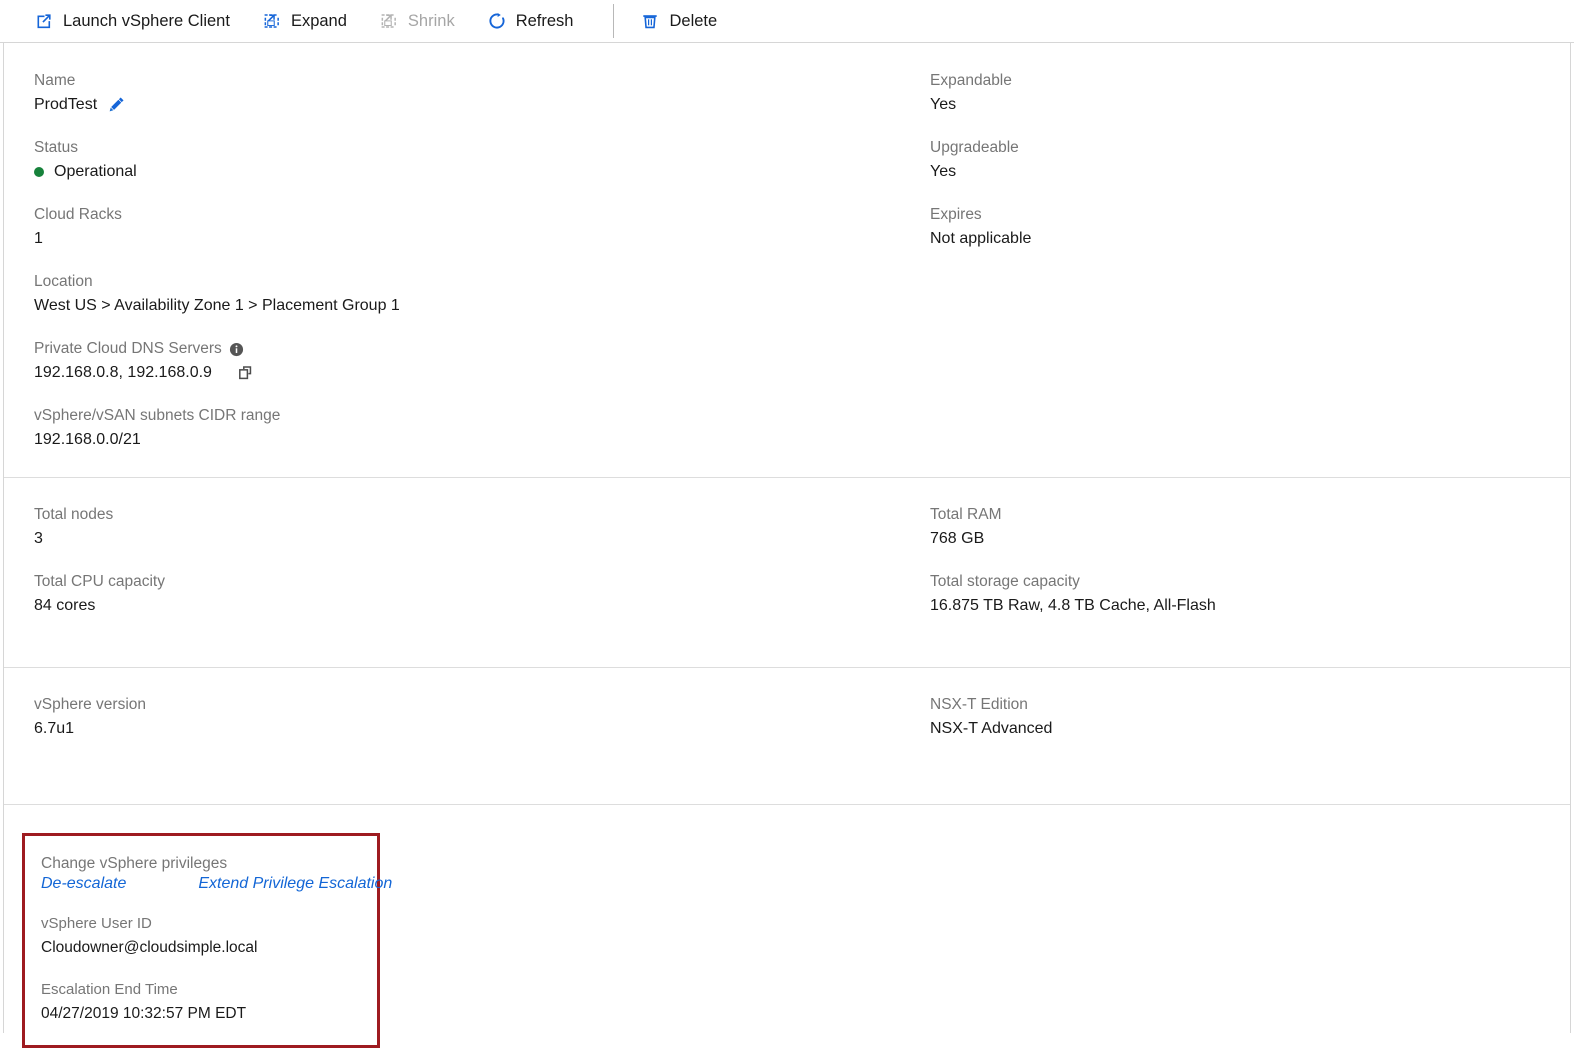 Image resolution: width=1574 pixels, height=1048 pixels. What do you see at coordinates (1005, 581) in the screenshot?
I see `field-total-storage-label: Total storage capacity` at bounding box center [1005, 581].